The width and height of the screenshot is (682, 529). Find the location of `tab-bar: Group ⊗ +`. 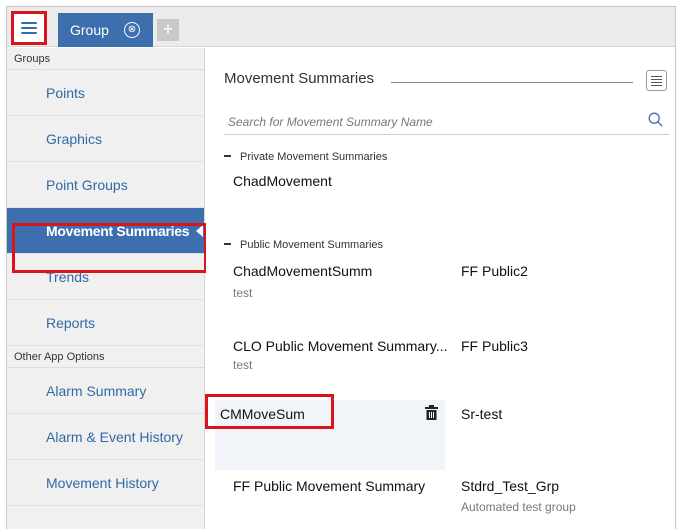

tab-bar: Group ⊗ + is located at coordinates (341, 27).